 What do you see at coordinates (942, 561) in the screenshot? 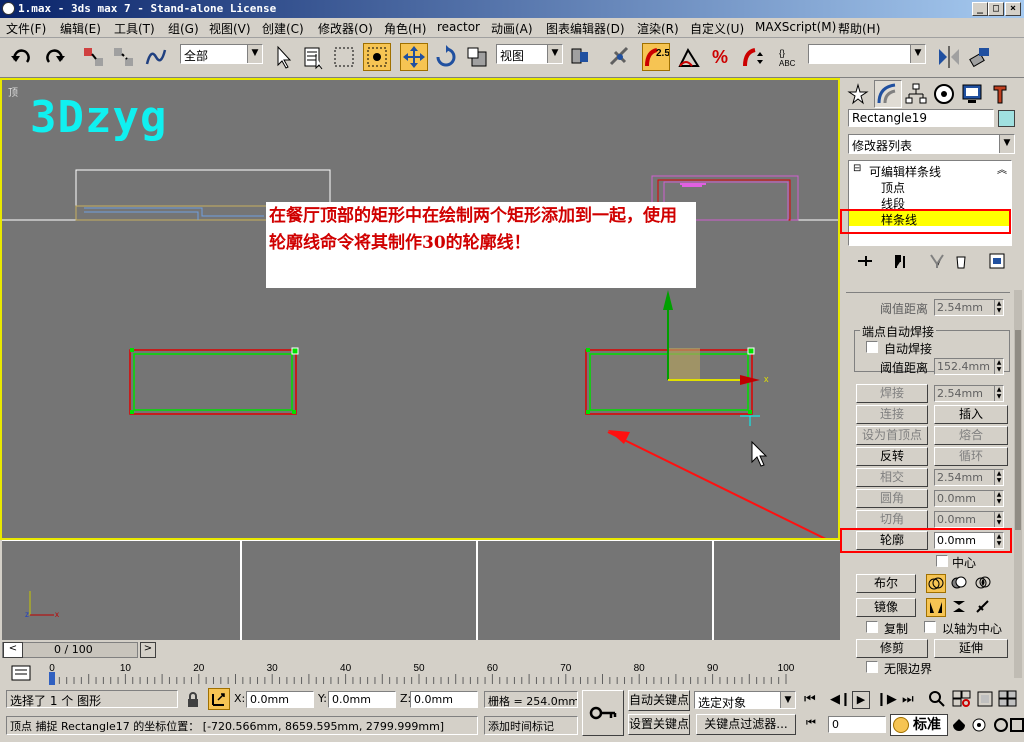
I see `center-checkbox` at bounding box center [942, 561].